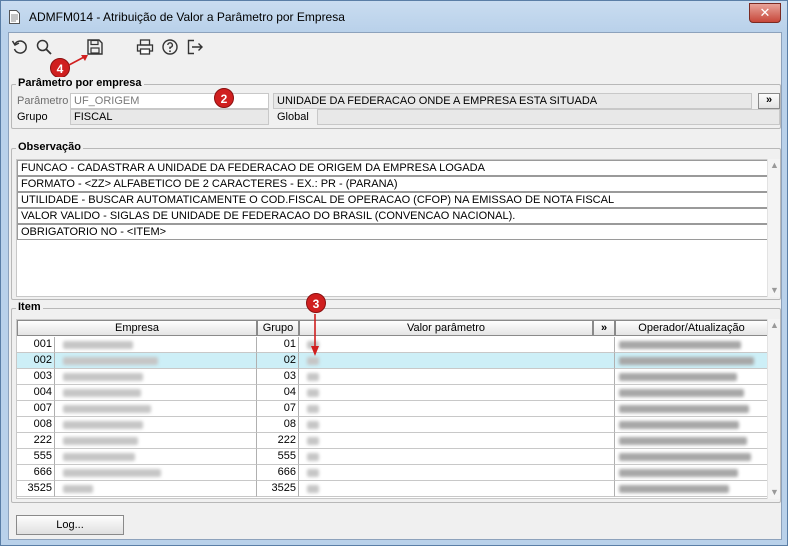 This screenshot has width=788, height=546. What do you see at coordinates (36, 441) in the screenshot?
I see `cell-empresa-code: 222` at bounding box center [36, 441].